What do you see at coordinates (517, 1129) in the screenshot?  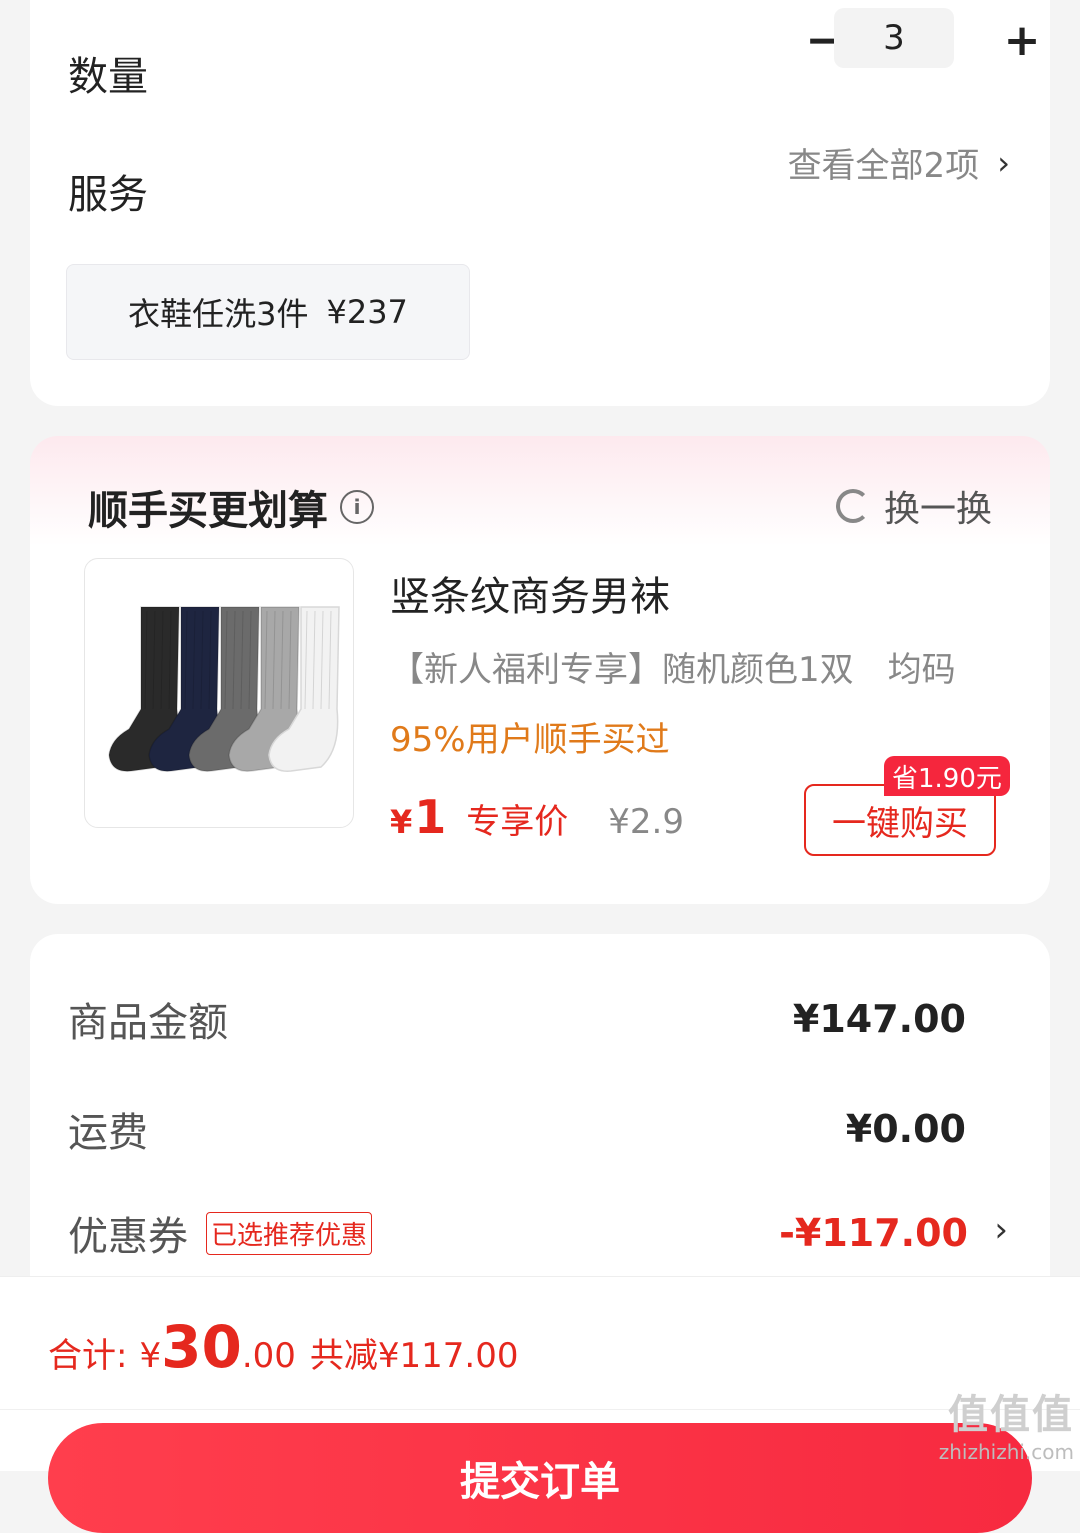 I see `summary-row-shipping: 运费 ¥0.00` at bounding box center [517, 1129].